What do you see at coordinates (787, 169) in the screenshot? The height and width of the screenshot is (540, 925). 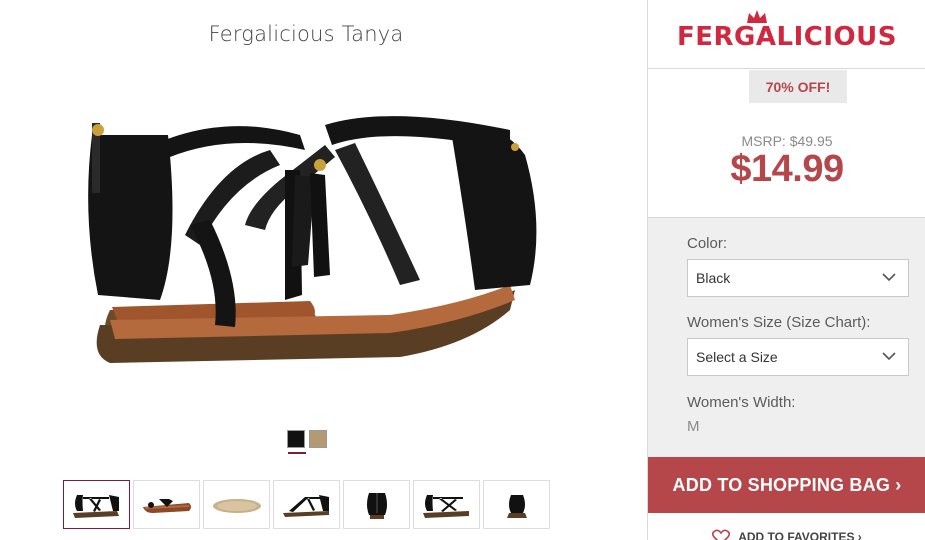 I see `sale-price: $14.99` at bounding box center [787, 169].